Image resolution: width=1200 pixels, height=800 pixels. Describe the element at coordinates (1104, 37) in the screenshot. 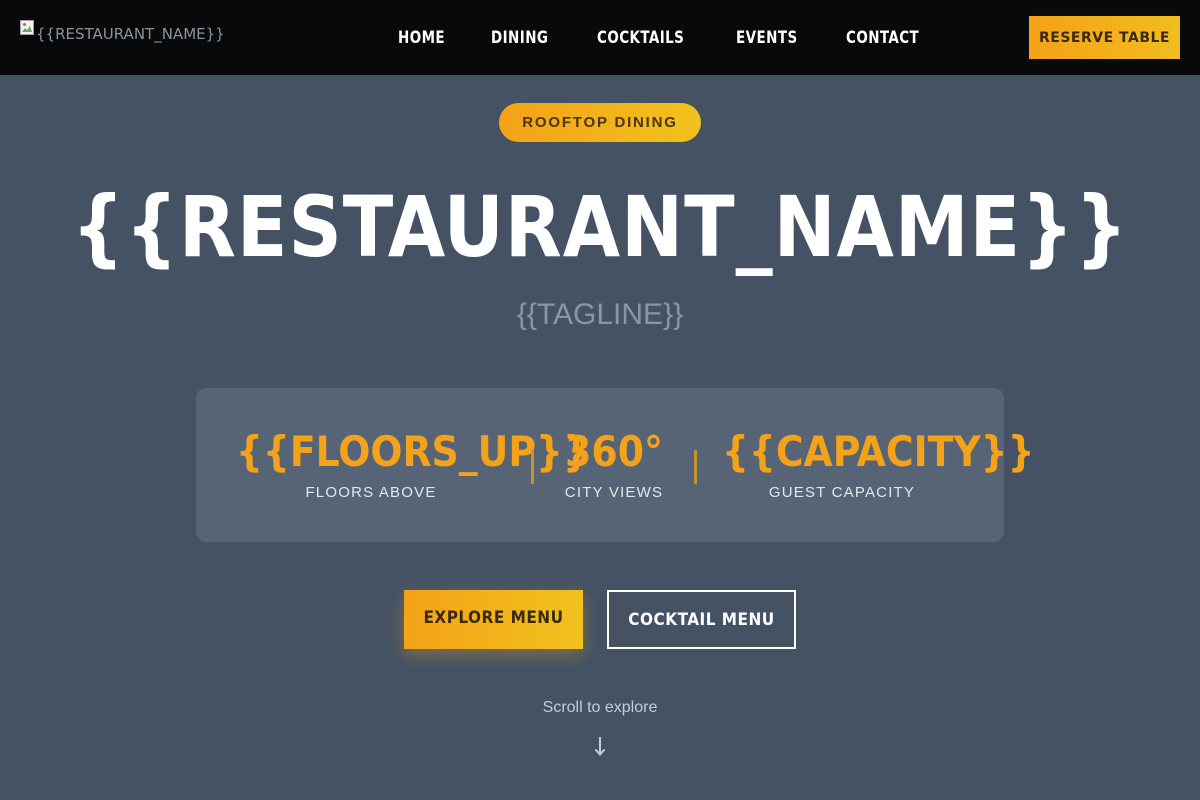

I see `reserve-table-button: RESERVE TABLE` at that location.